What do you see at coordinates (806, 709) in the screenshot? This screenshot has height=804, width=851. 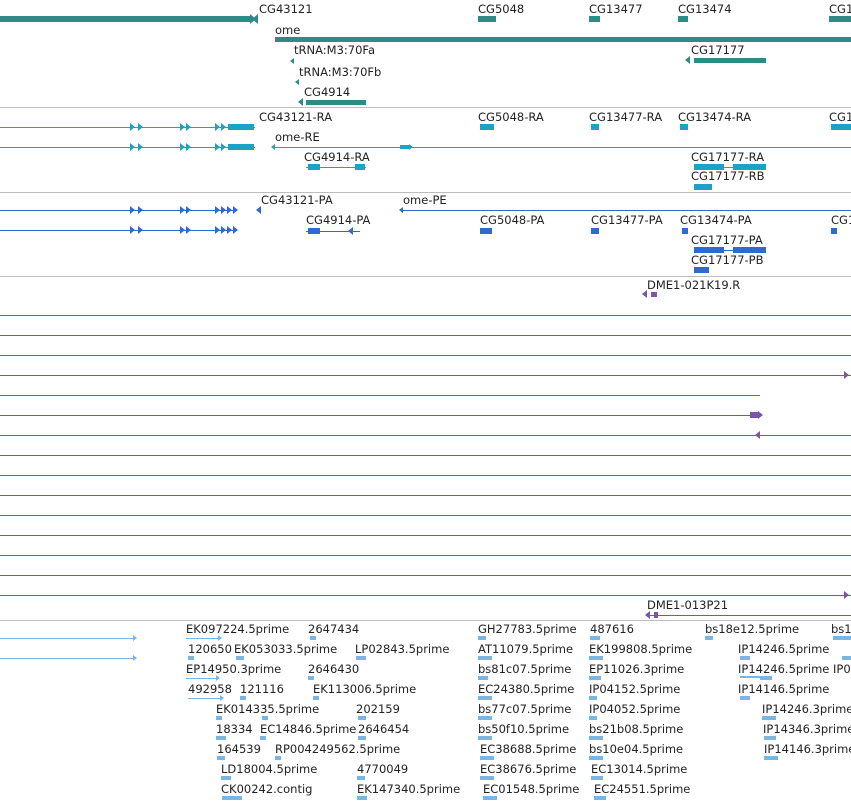 I see `feature-label: IP14246.3prime` at bounding box center [806, 709].